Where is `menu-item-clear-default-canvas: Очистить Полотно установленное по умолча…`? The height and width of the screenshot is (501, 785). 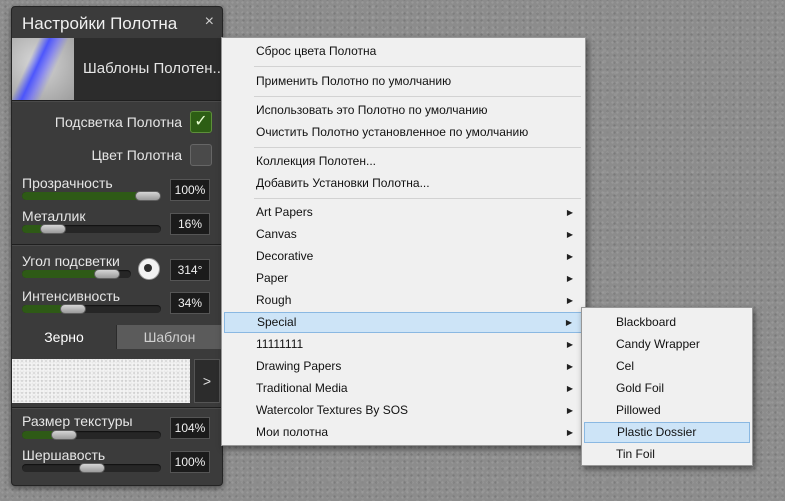
menu-item-clear-default-canvas: Очистить Полотно установленное по умолча… is located at coordinates (403, 132).